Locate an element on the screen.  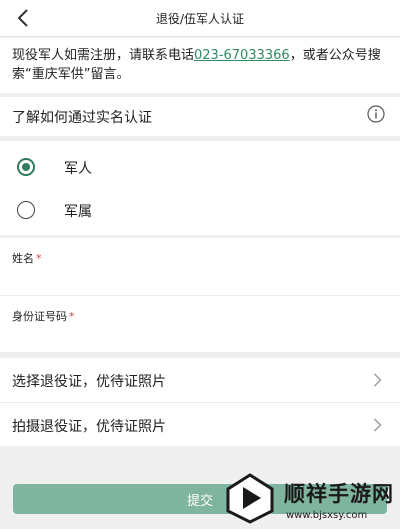
id-number-input is located at coordinates (200, 336).